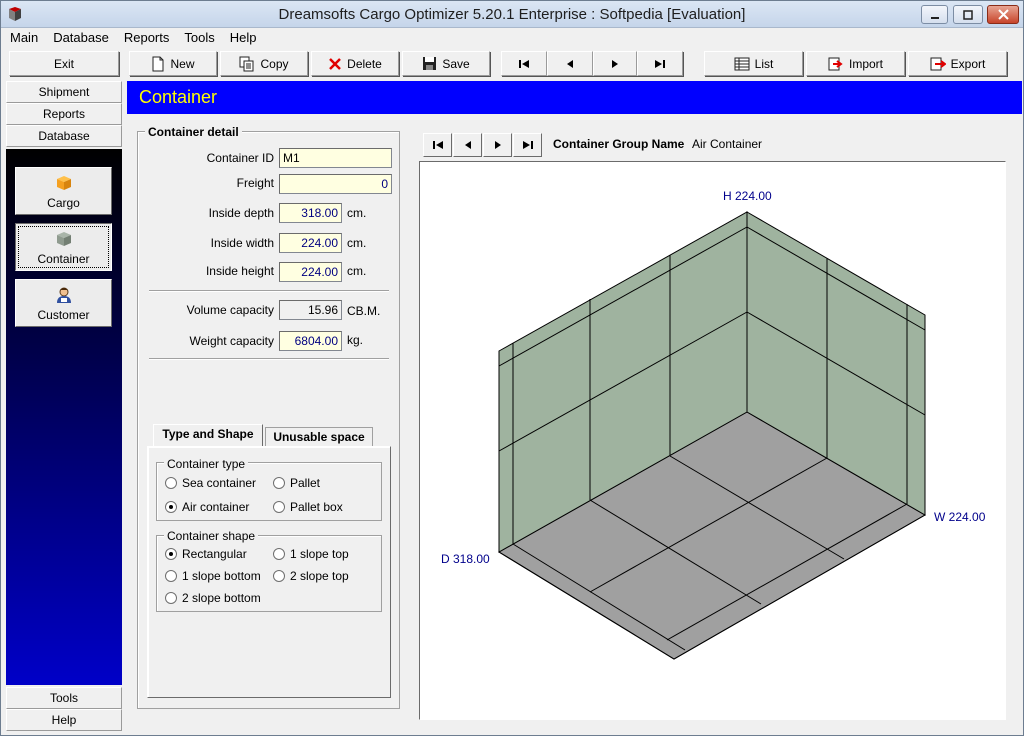 The image size is (1024, 736). Describe the element at coordinates (310, 272) in the screenshot. I see `inside-height-input: 224.00` at that location.